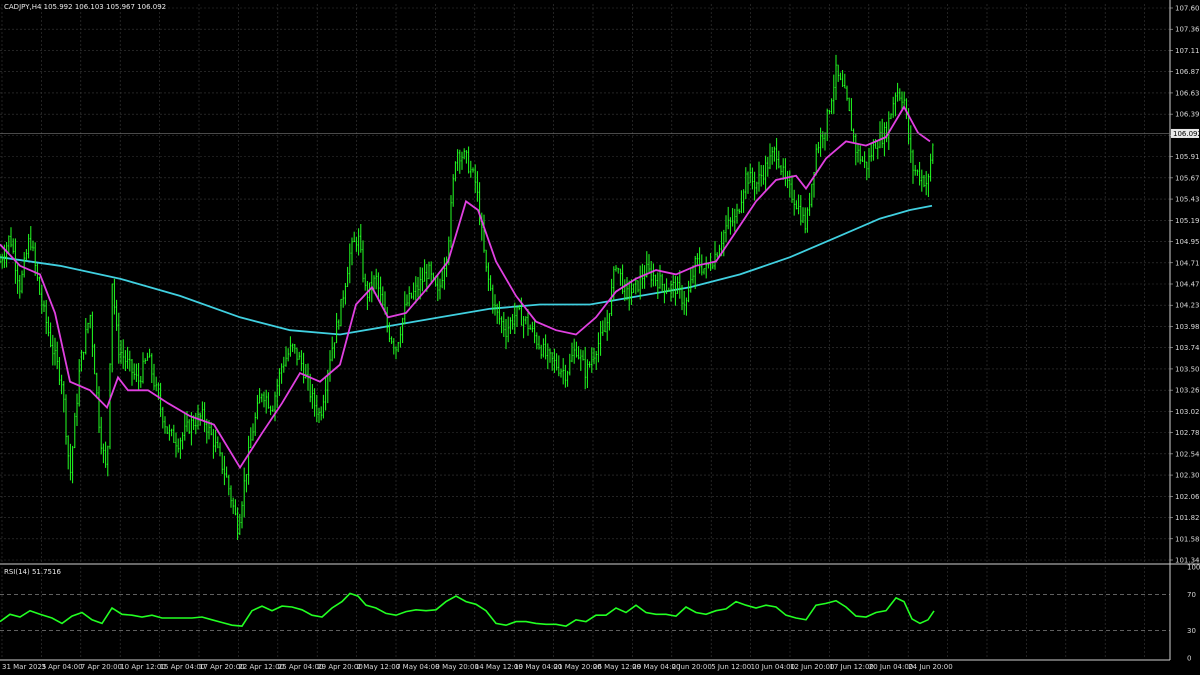  I want to click on price-tick-label: 105.430, so click(1187, 200).